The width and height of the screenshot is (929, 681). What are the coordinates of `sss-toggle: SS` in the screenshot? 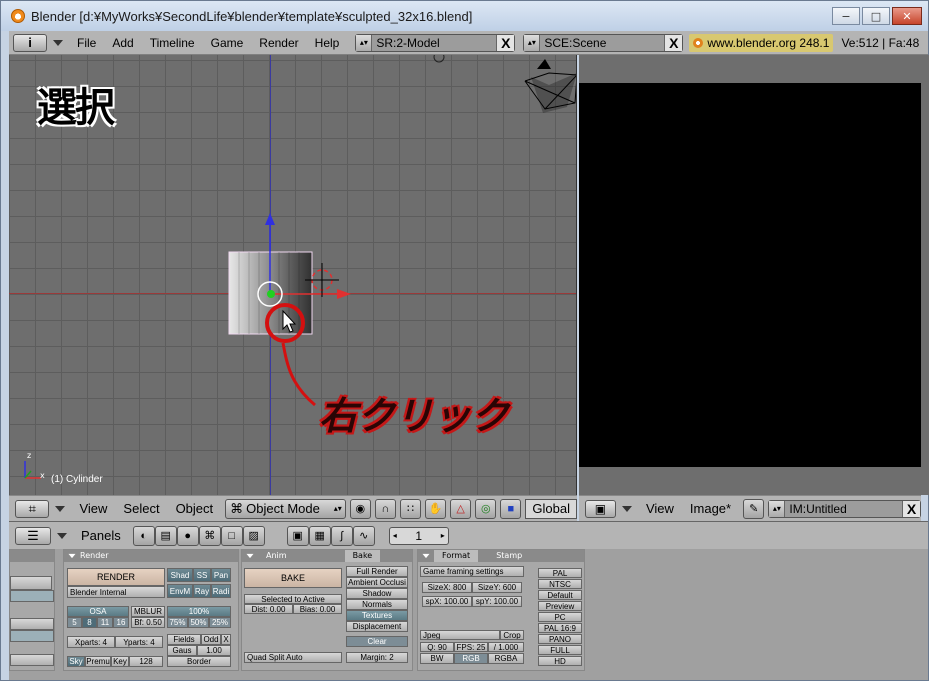 It's located at (202, 575).